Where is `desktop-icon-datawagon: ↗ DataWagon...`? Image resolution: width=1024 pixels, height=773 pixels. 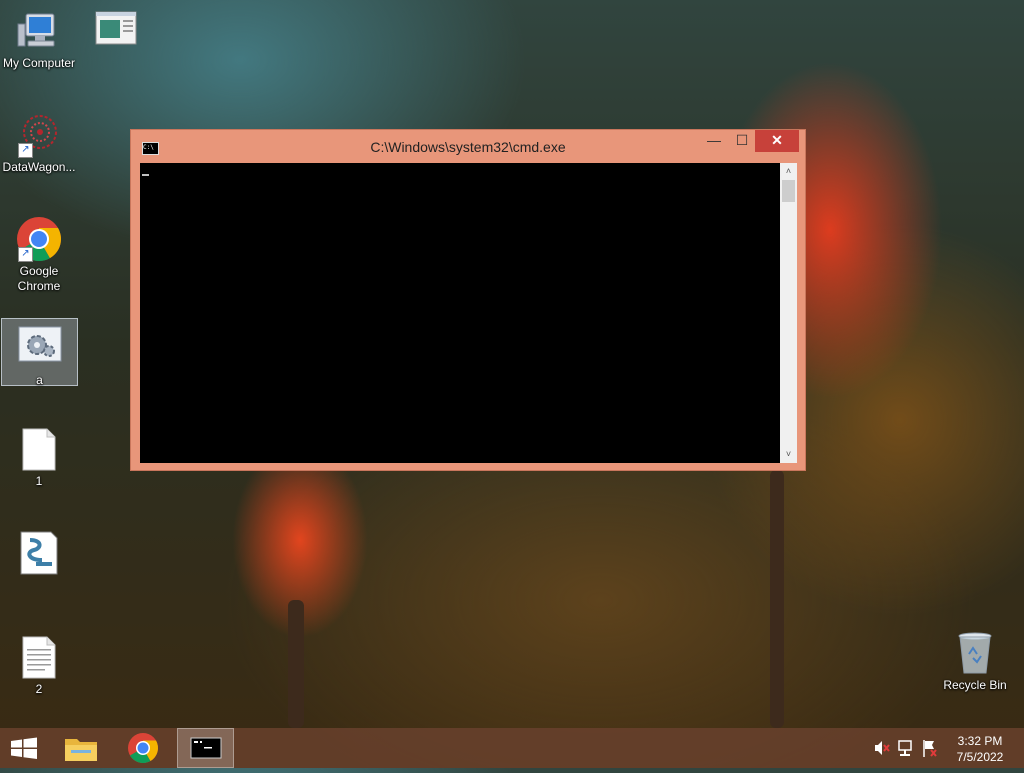 desktop-icon-datawagon: ↗ DataWagon... is located at coordinates (39, 143).